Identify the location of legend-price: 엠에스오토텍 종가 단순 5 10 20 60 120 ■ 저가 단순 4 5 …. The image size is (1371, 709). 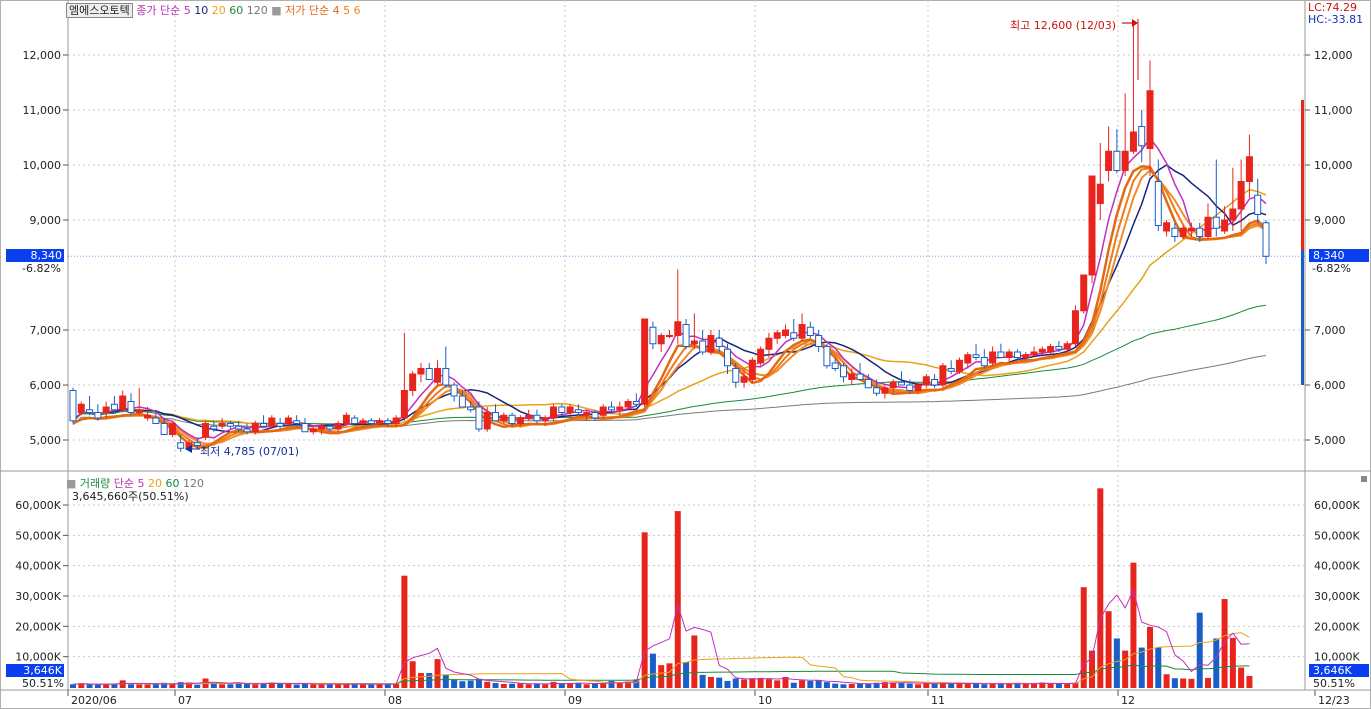
(213, 10).